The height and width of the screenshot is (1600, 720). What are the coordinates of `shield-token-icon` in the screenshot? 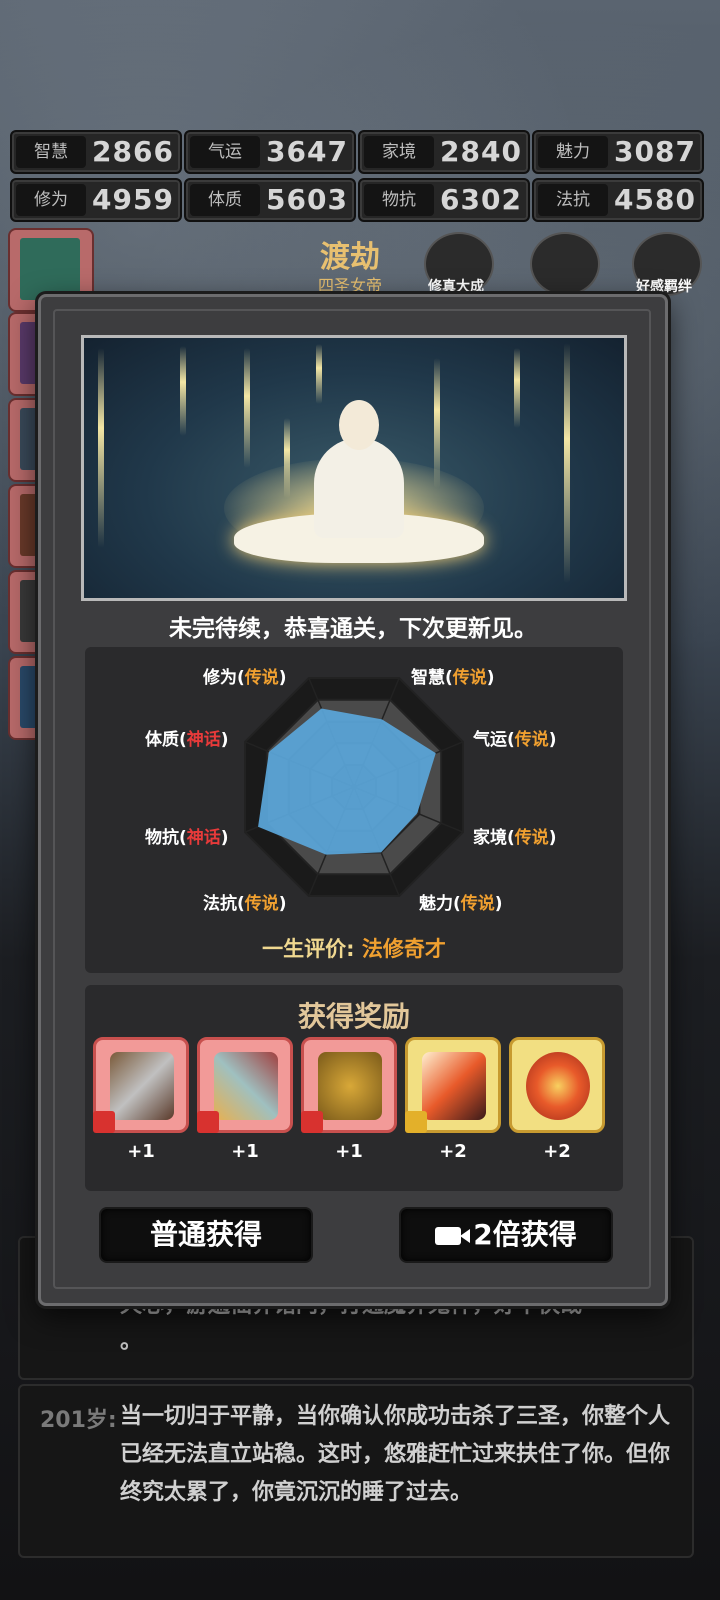 It's located at (350, 1086).